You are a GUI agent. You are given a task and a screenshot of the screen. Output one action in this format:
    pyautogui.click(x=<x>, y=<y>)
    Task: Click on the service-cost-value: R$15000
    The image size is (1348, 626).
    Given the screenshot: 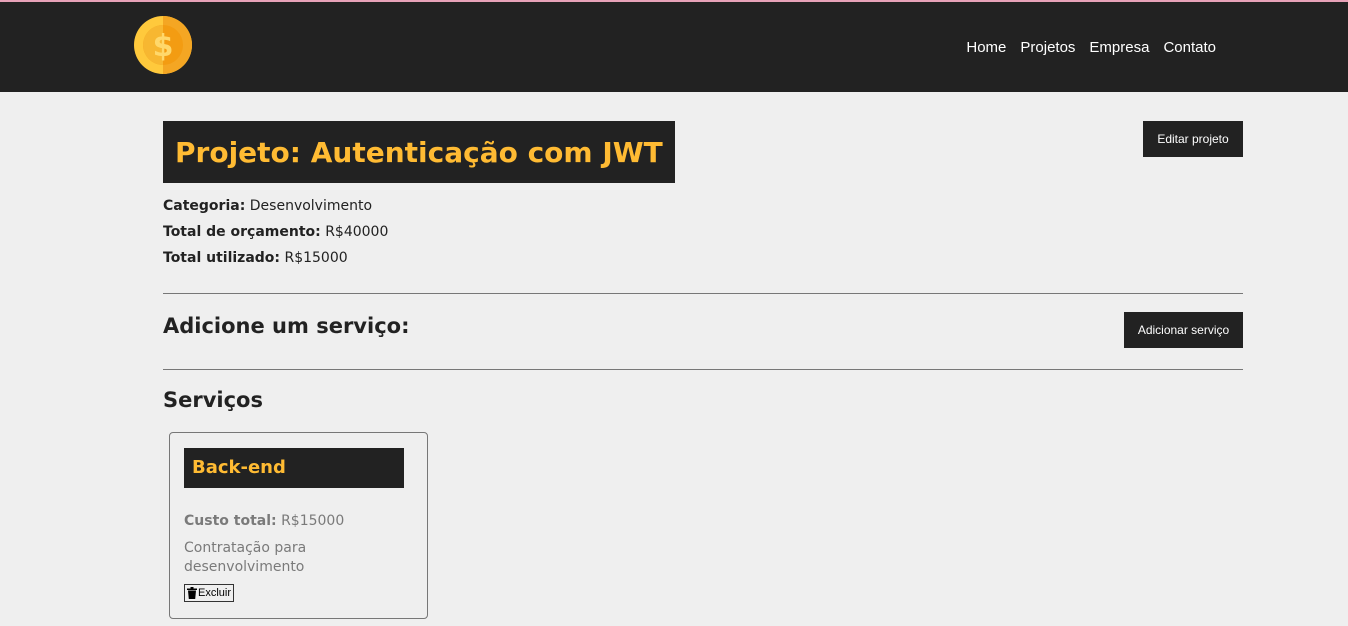 What is the action you would take?
    pyautogui.click(x=313, y=521)
    